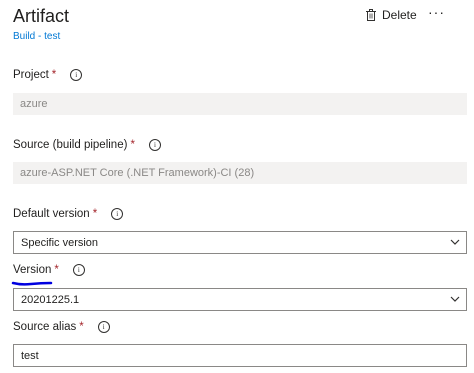 The image size is (474, 373). What do you see at coordinates (32, 270) in the screenshot?
I see `version-label: Version` at bounding box center [32, 270].